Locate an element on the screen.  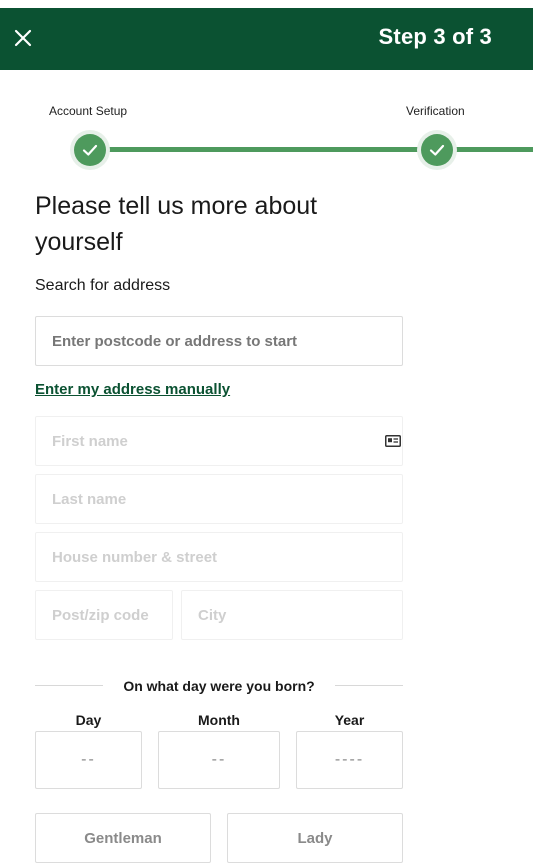
last-name-input is located at coordinates (227, 499).